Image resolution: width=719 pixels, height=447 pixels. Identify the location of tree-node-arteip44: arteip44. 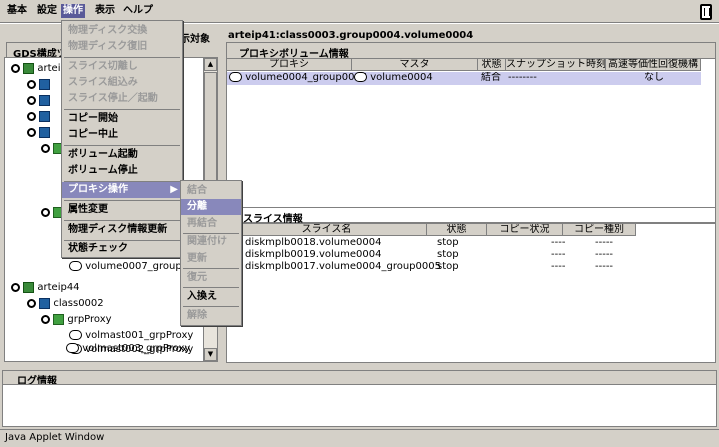
(45, 288).